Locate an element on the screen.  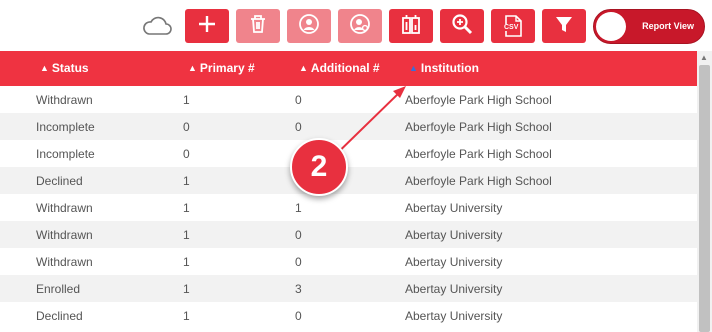
table-row: Withdrawn 1 1 Abertay University is located at coordinates (348, 207).